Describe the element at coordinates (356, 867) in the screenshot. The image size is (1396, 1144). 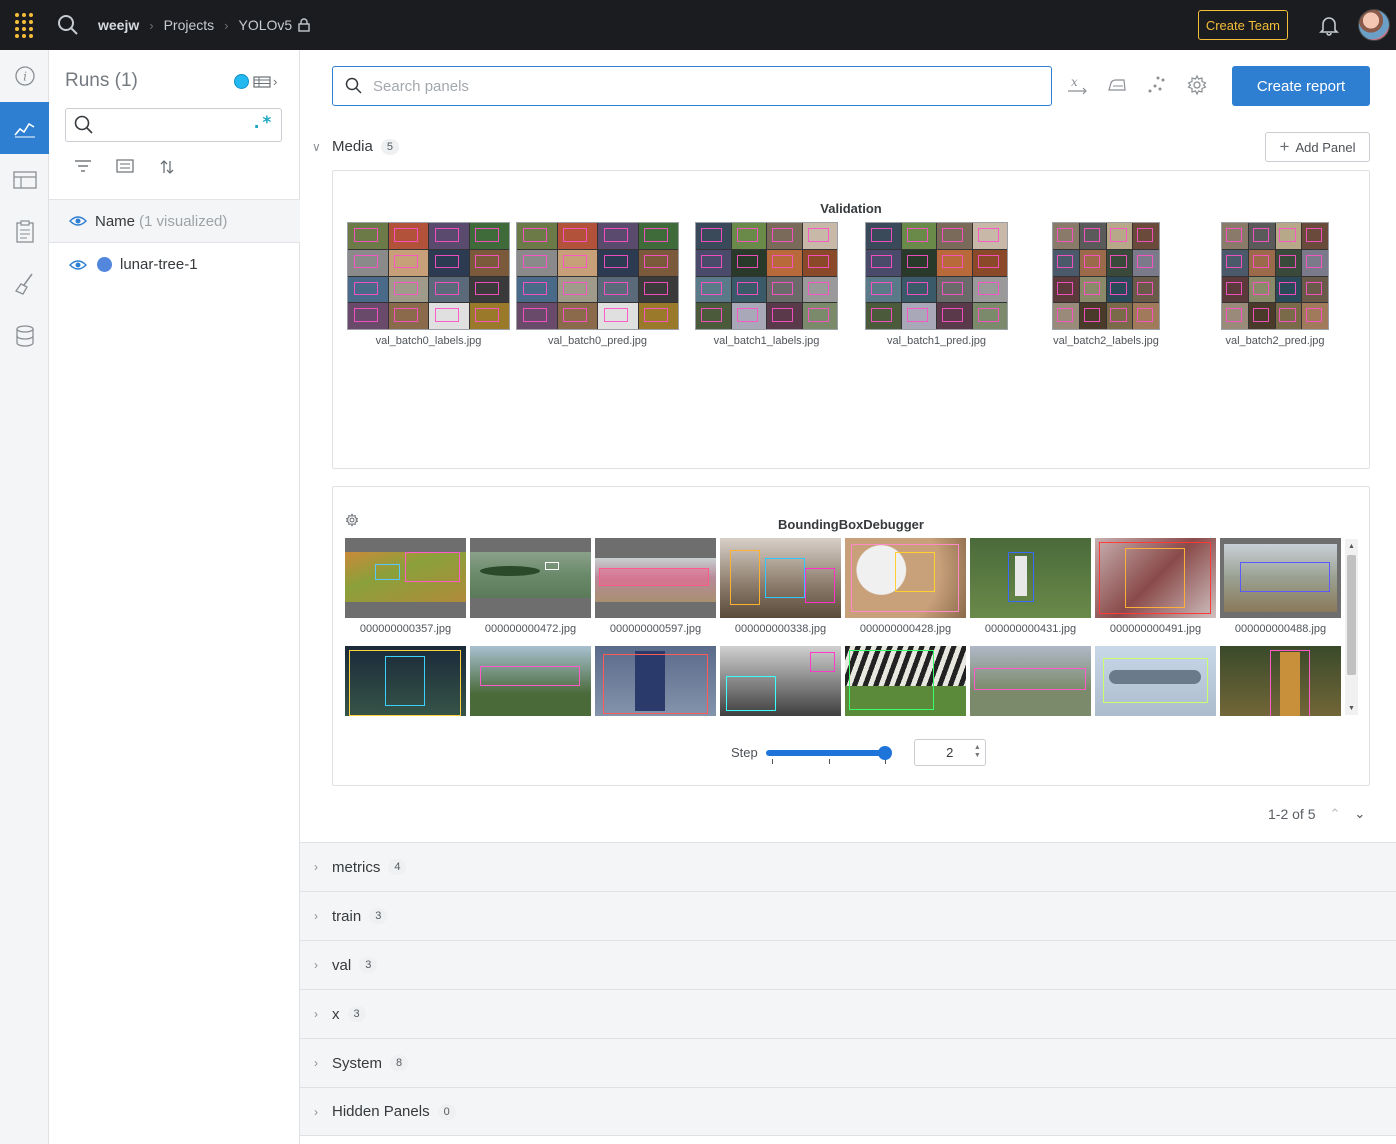
I see `section-title: metrics` at that location.